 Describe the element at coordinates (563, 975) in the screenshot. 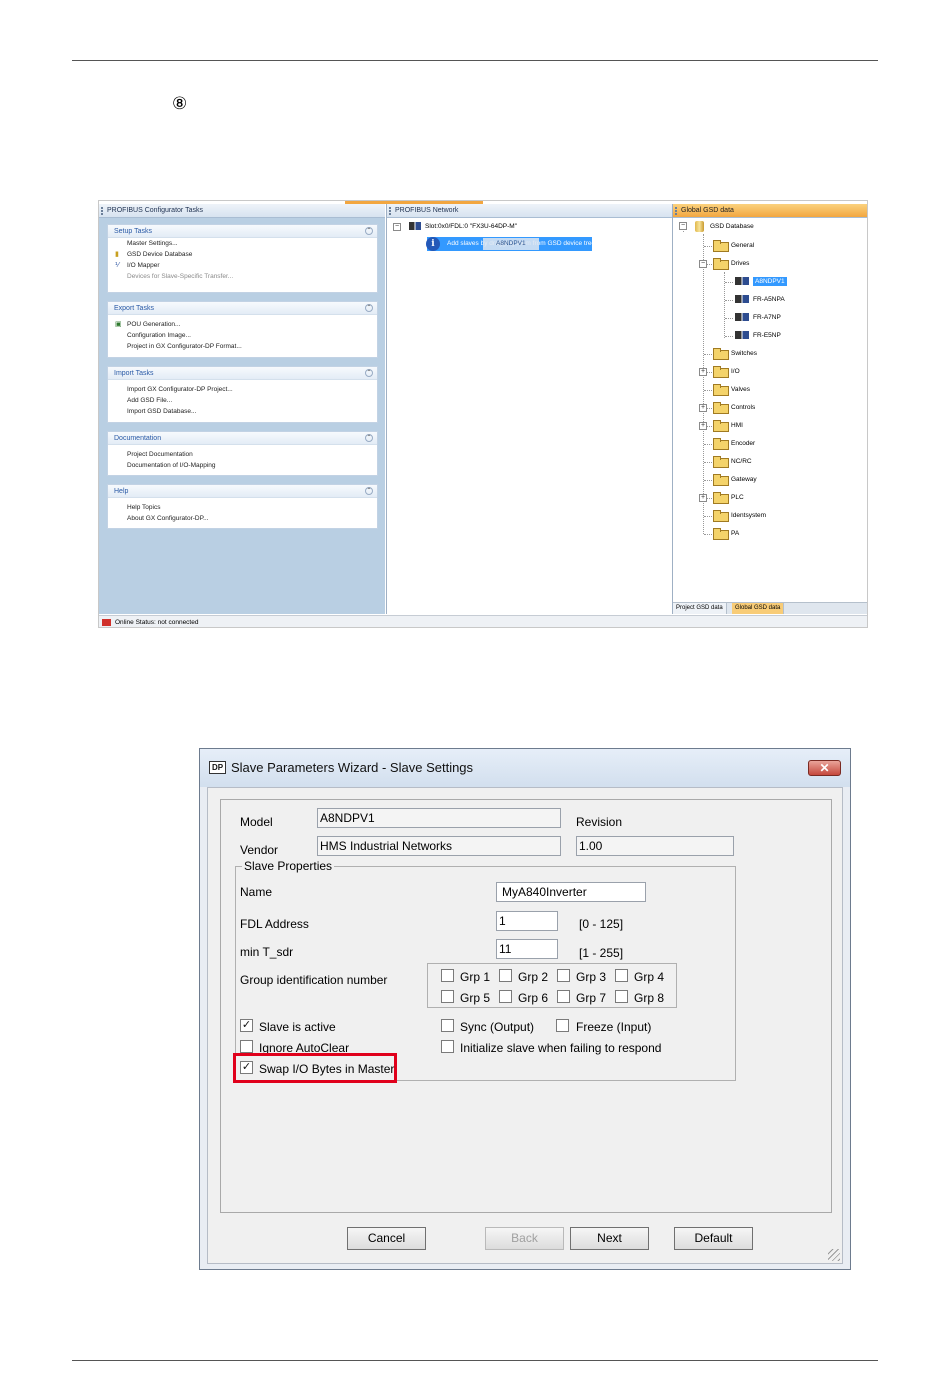

I see `group-3-checkbox` at that location.